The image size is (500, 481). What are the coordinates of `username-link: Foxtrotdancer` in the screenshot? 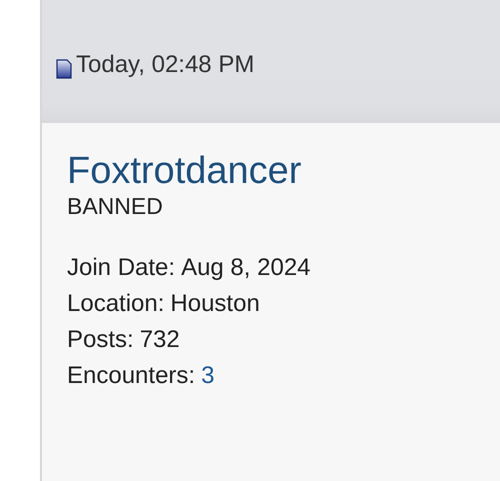 It's located at (184, 172).